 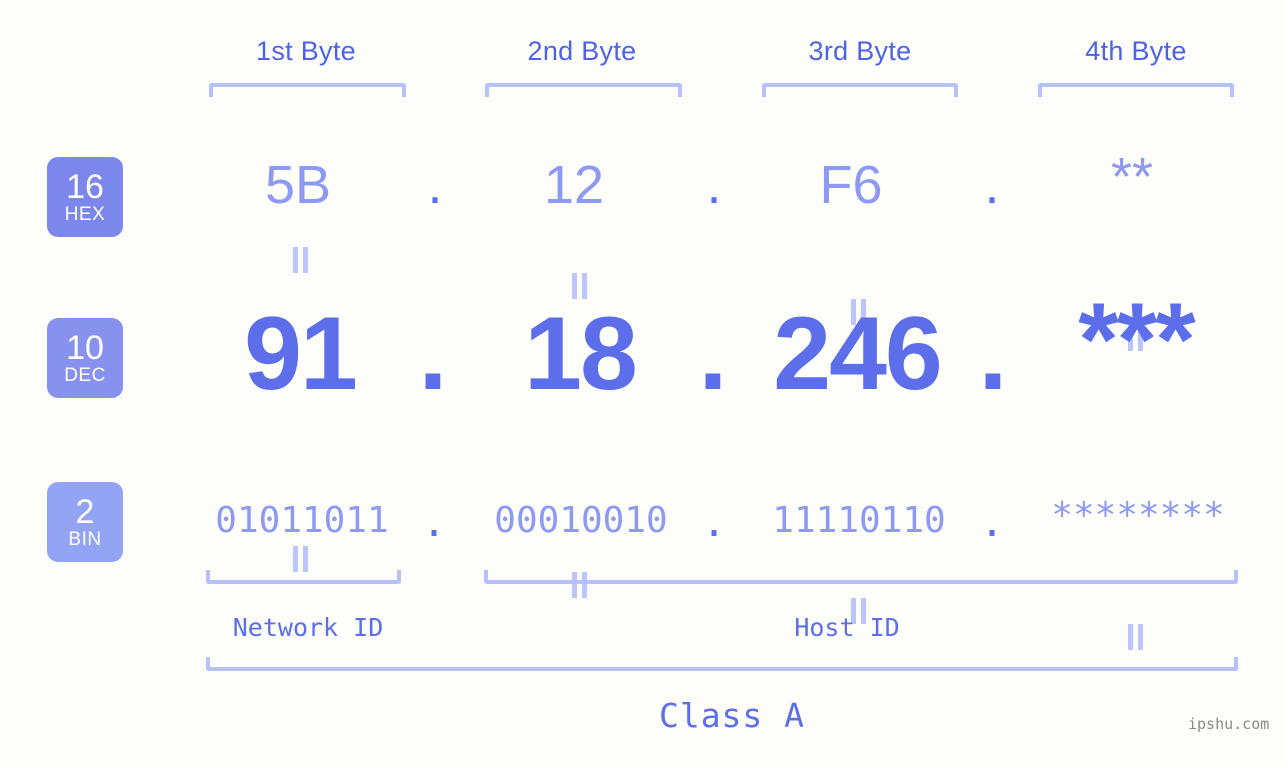 I want to click on class-label: Class A, so click(x=732, y=715).